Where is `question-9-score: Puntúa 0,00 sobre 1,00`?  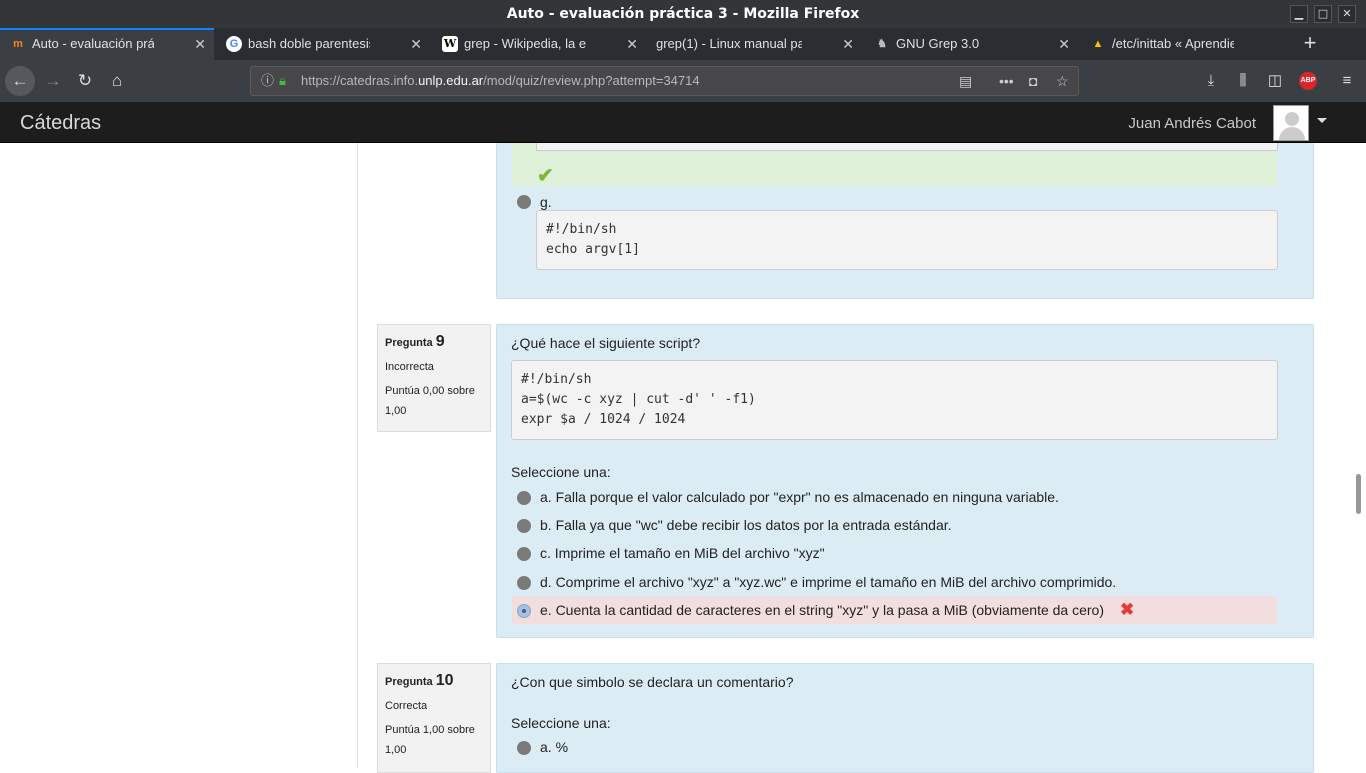 question-9-score: Puntúa 0,00 sobre 1,00 is located at coordinates (430, 401).